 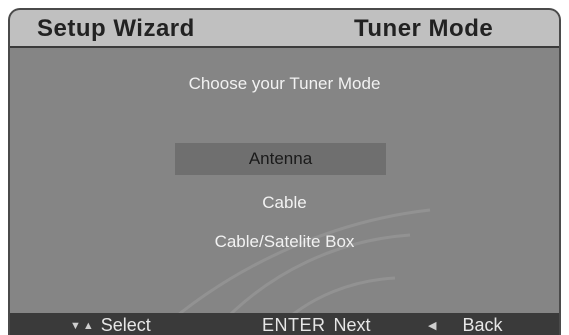 What do you see at coordinates (482, 325) in the screenshot?
I see `back-label: Back` at bounding box center [482, 325].